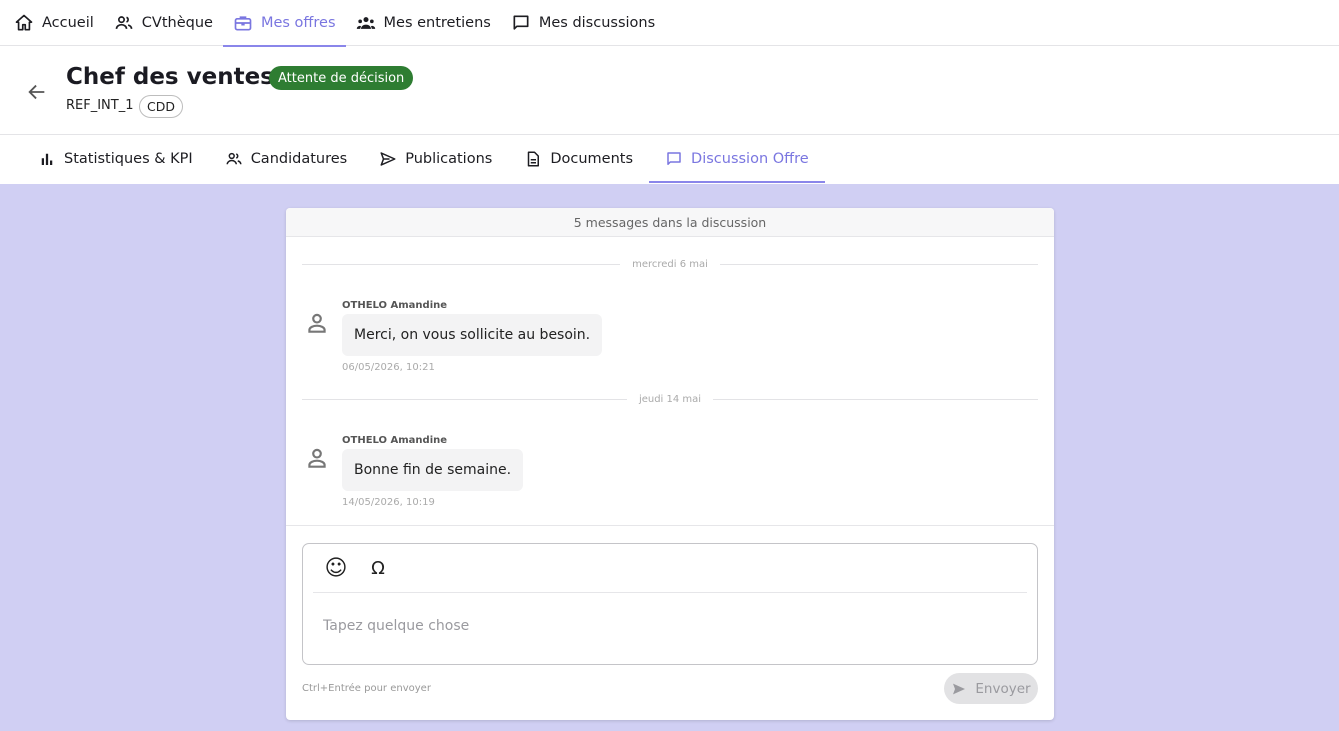  I want to click on tab-publications: Publications, so click(435, 159).